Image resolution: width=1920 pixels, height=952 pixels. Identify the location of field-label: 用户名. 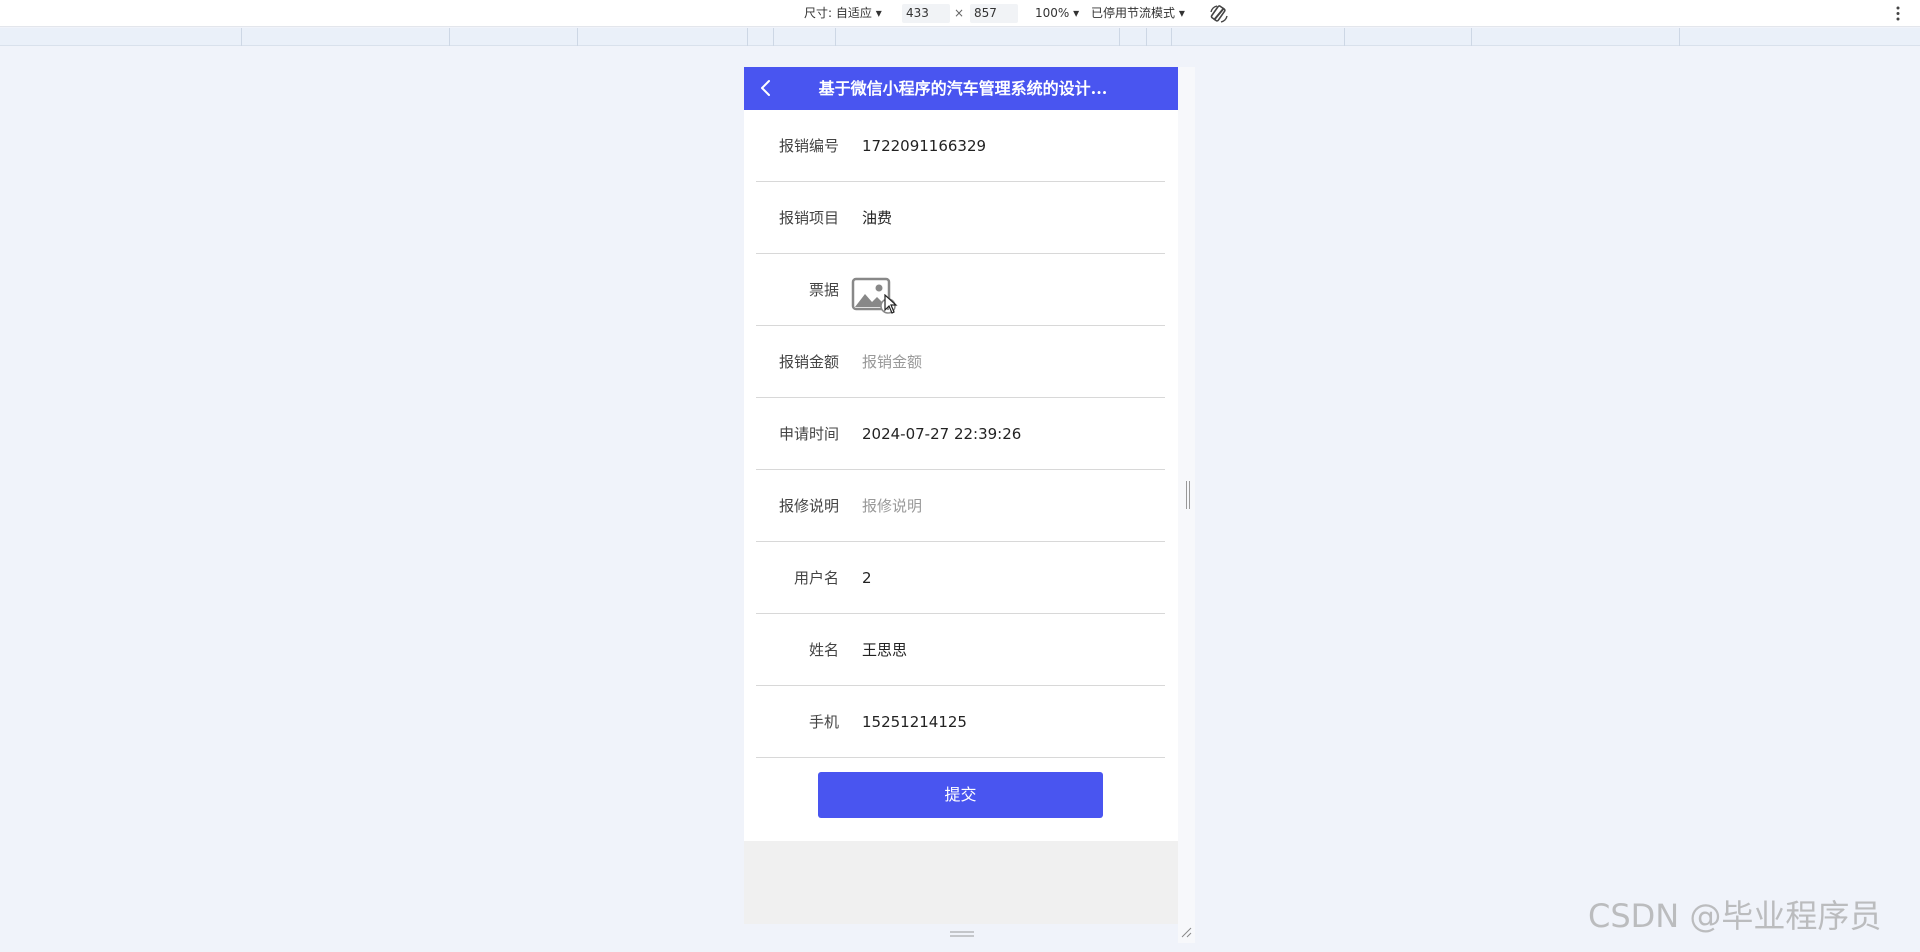
(816, 578).